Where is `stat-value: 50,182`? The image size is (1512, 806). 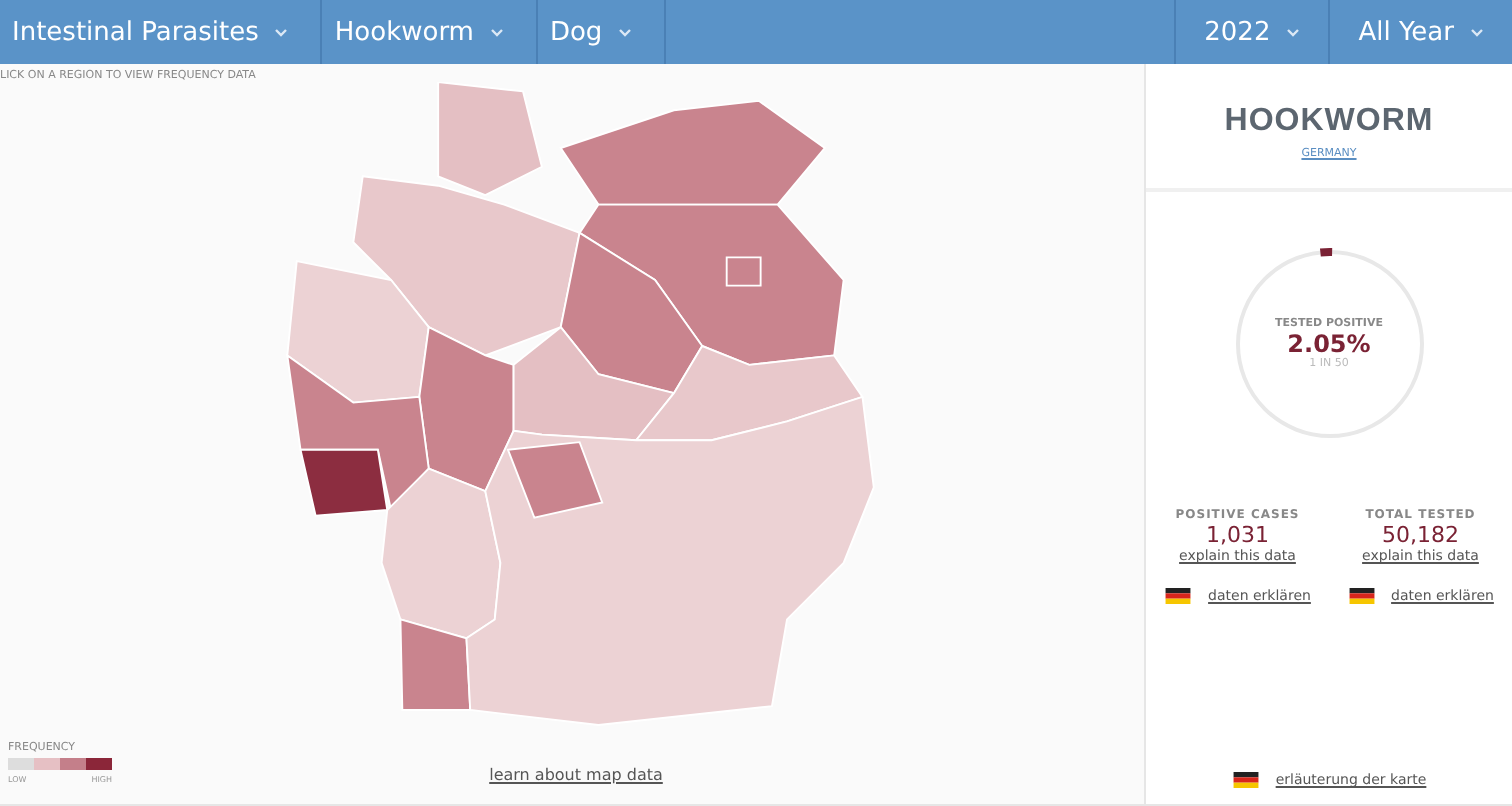 stat-value: 50,182 is located at coordinates (1420, 535).